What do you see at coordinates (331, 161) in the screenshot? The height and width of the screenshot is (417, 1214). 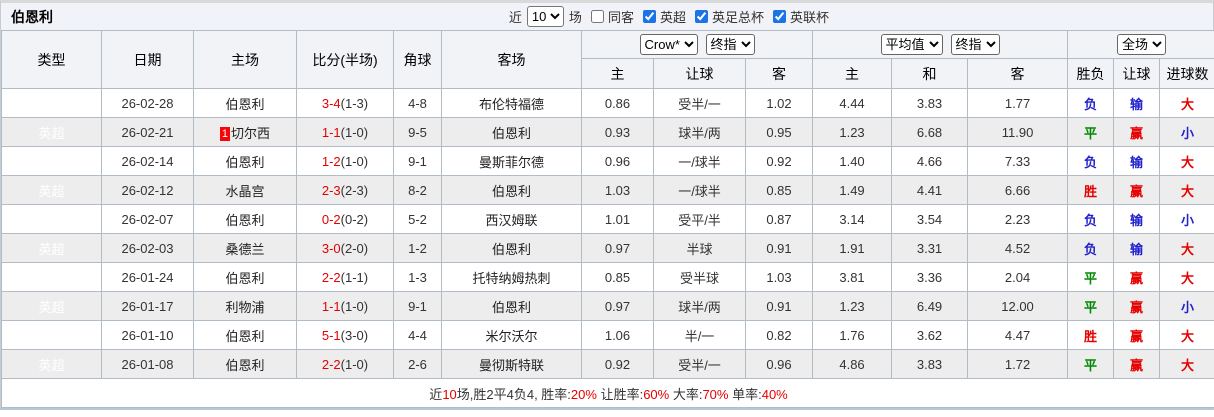 I see `fulltime-score: 1-2` at bounding box center [331, 161].